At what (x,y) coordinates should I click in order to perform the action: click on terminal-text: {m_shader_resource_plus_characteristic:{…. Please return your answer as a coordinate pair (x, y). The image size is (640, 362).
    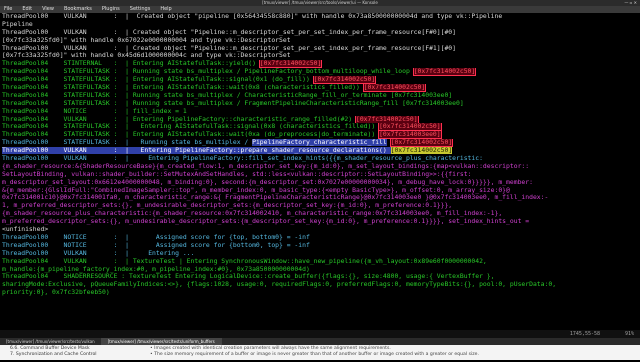
    Looking at the image, I should click on (252, 214).